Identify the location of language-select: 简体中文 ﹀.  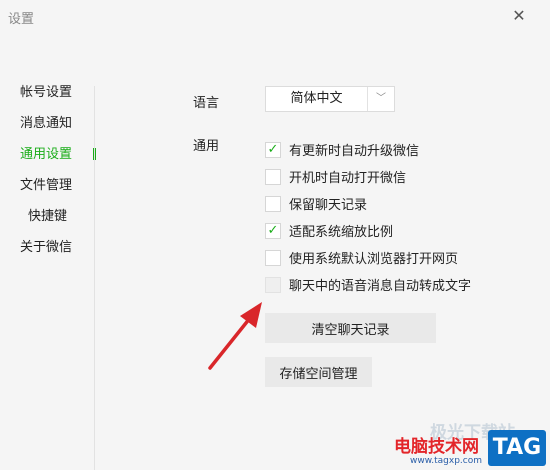
(330, 99).